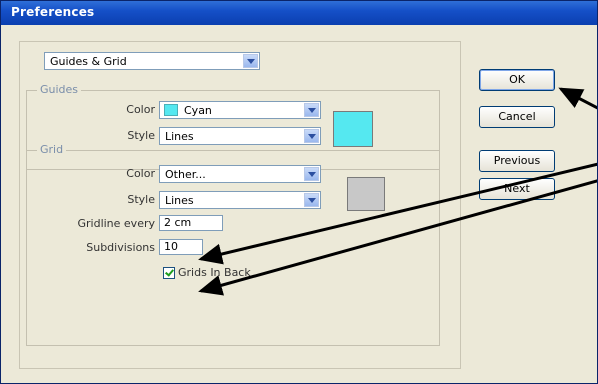  I want to click on grid-style-value: Lines, so click(179, 200).